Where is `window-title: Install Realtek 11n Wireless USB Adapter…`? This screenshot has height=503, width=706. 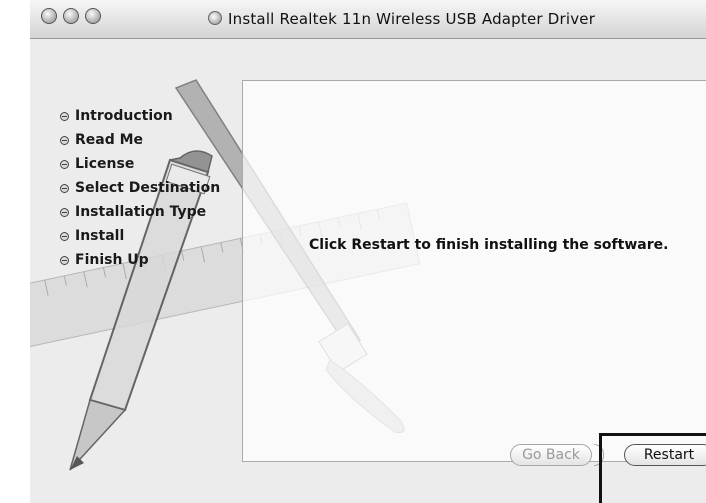 window-title: Install Realtek 11n Wireless USB Adapter… is located at coordinates (401, 19).